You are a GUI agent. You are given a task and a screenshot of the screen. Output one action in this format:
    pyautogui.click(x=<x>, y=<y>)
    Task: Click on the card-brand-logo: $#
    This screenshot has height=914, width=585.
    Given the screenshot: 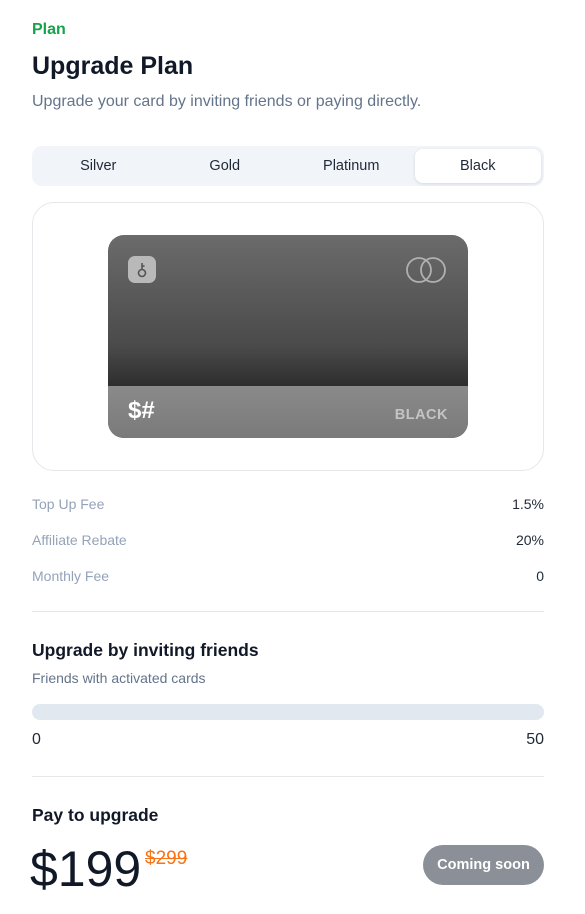 What is the action you would take?
    pyautogui.click(x=141, y=410)
    